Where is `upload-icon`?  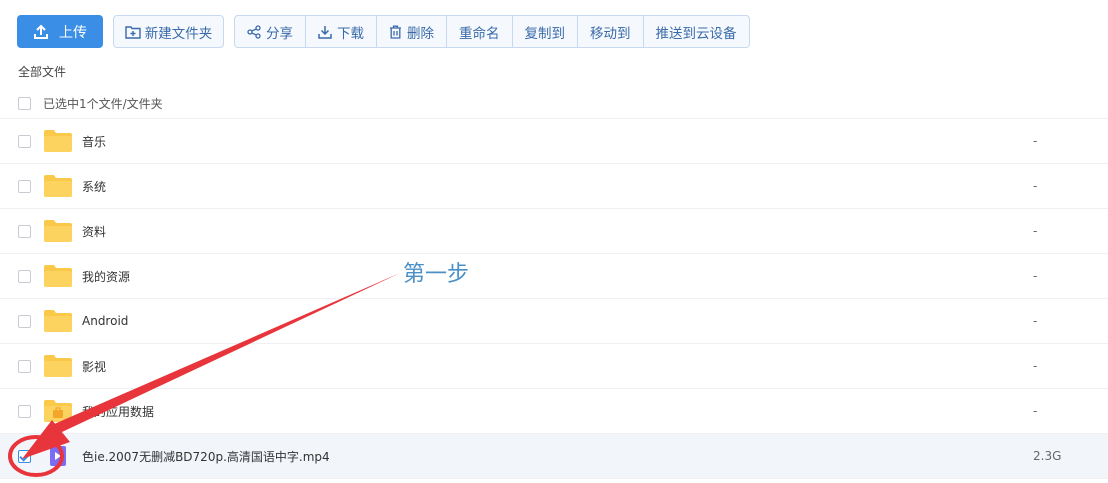
upload-icon is located at coordinates (41, 31).